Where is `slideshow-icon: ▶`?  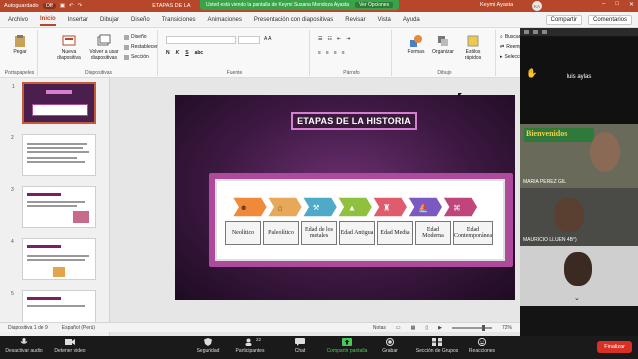 slideshow-icon: ▶ is located at coordinates (440, 328).